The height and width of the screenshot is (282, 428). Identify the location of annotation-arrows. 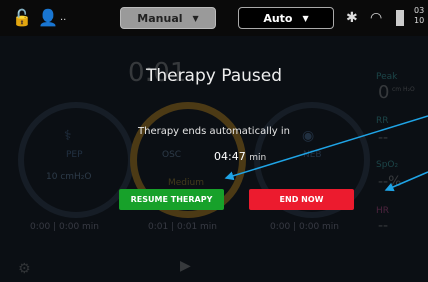
(326, 153).